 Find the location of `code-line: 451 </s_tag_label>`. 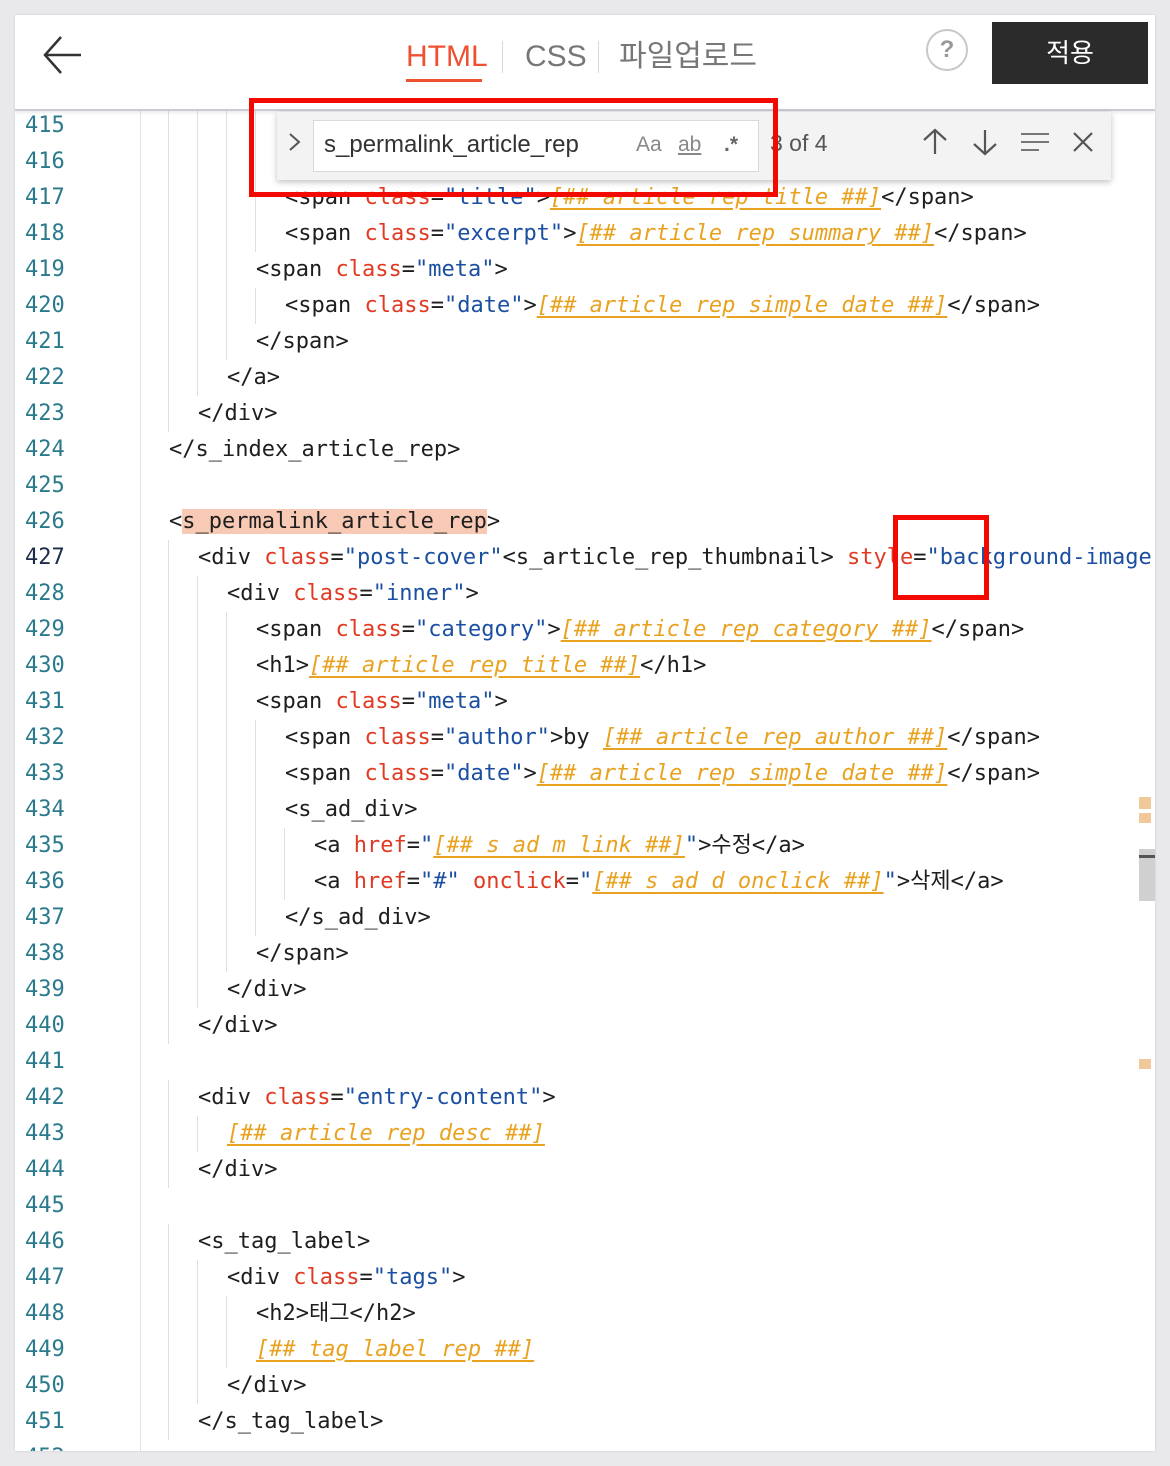

code-line: 451 </s_tag_label> is located at coordinates (585, 1422).